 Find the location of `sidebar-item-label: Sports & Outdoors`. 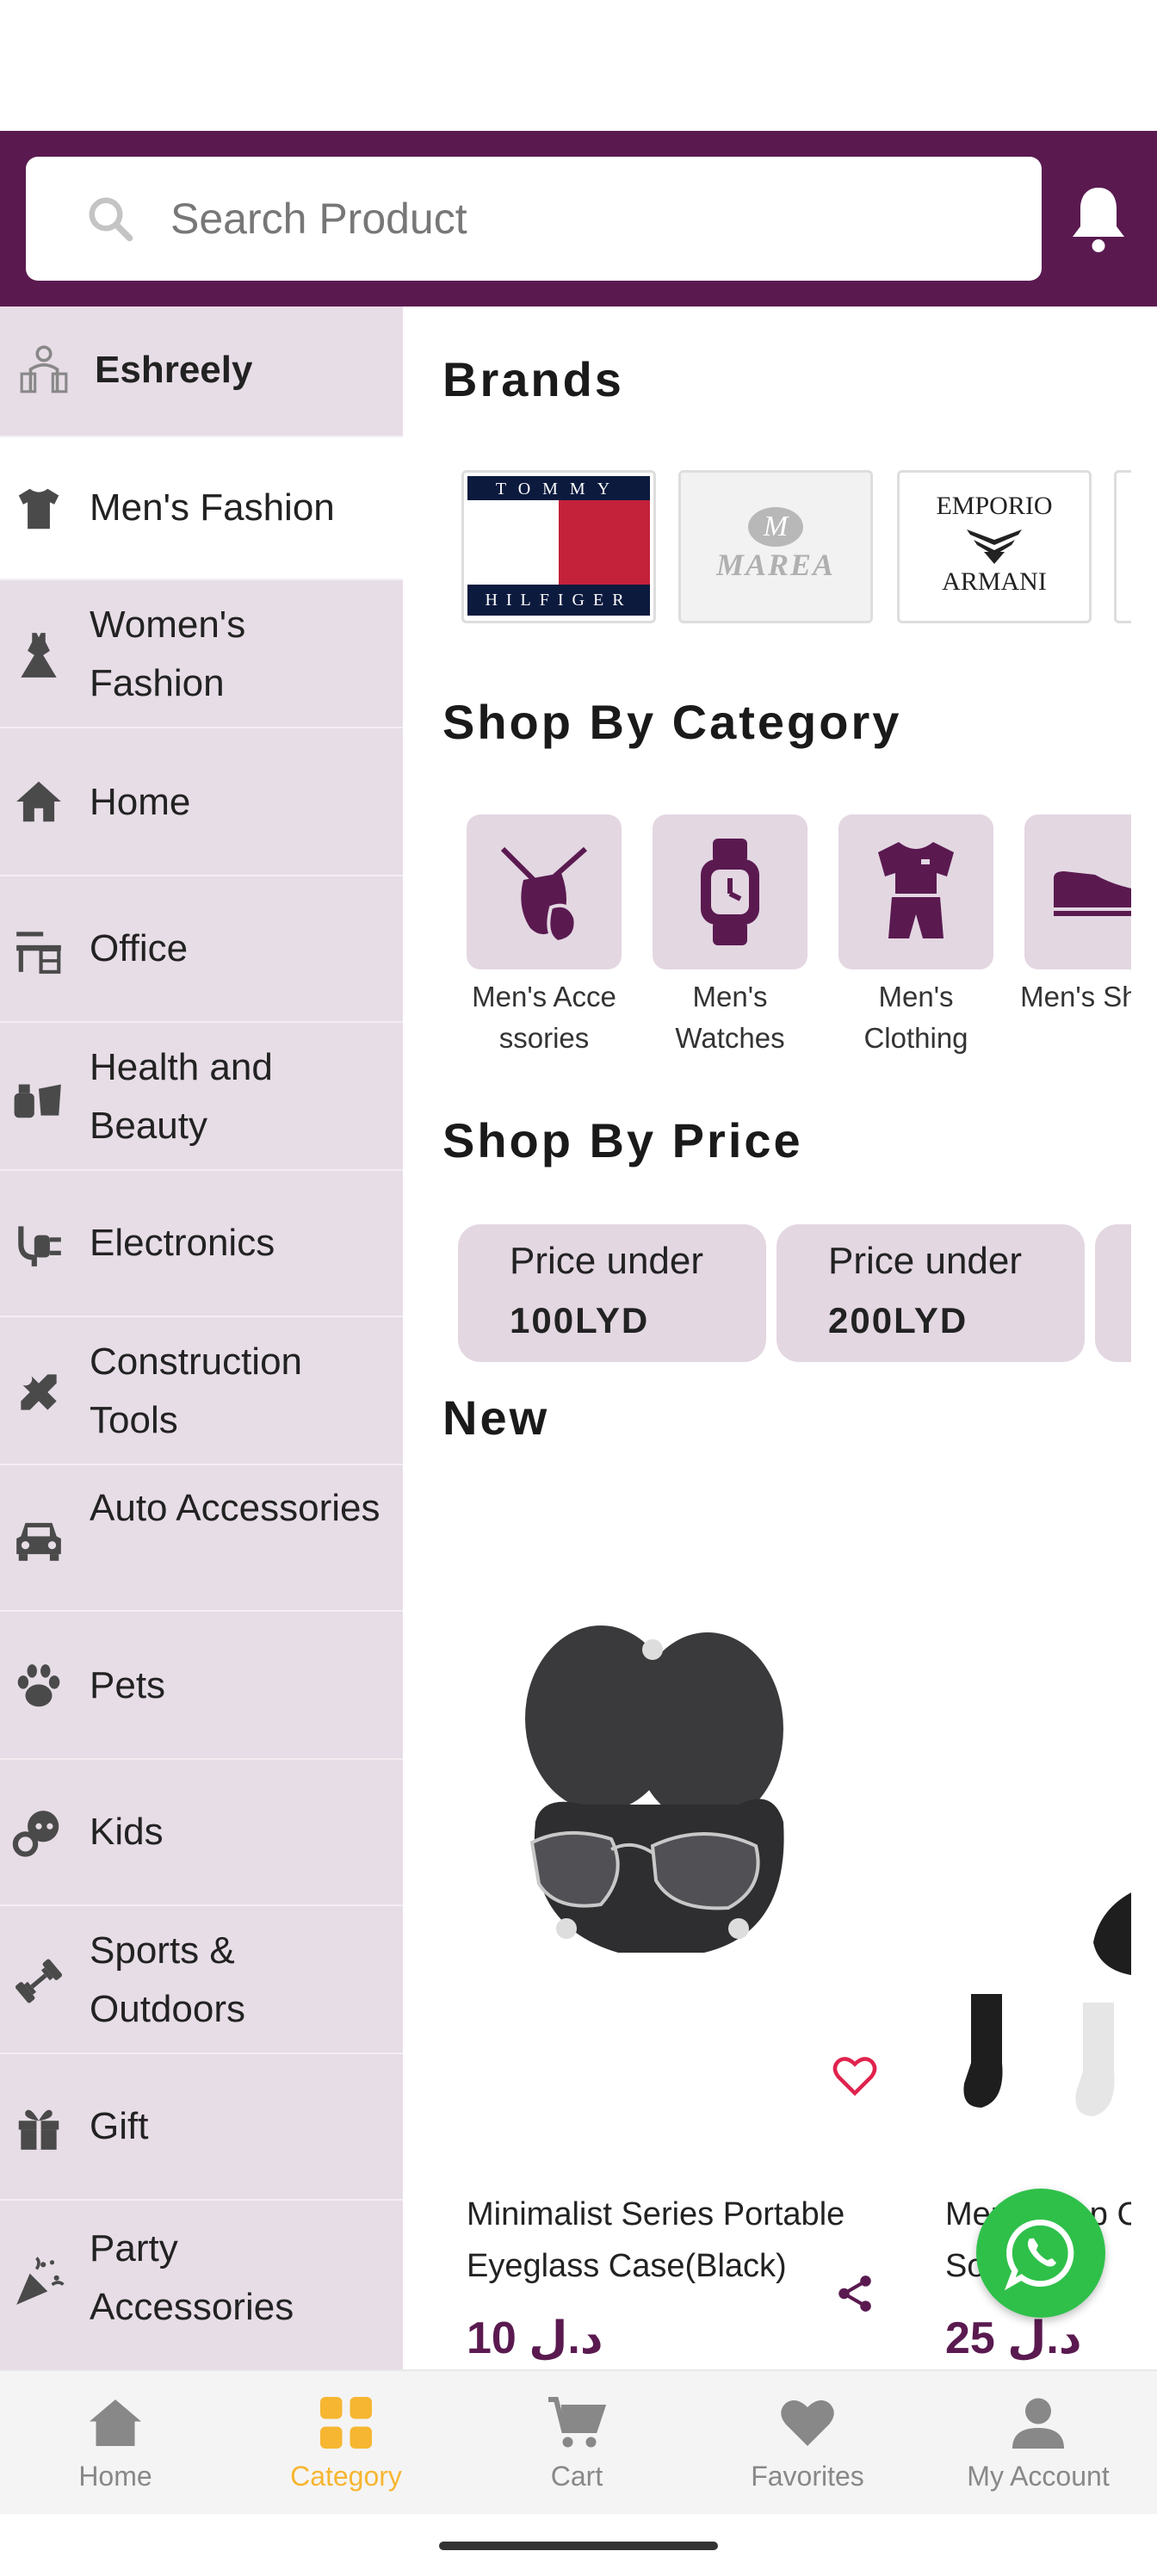

sidebar-item-label: Sports & Outdoors is located at coordinates (167, 1979).